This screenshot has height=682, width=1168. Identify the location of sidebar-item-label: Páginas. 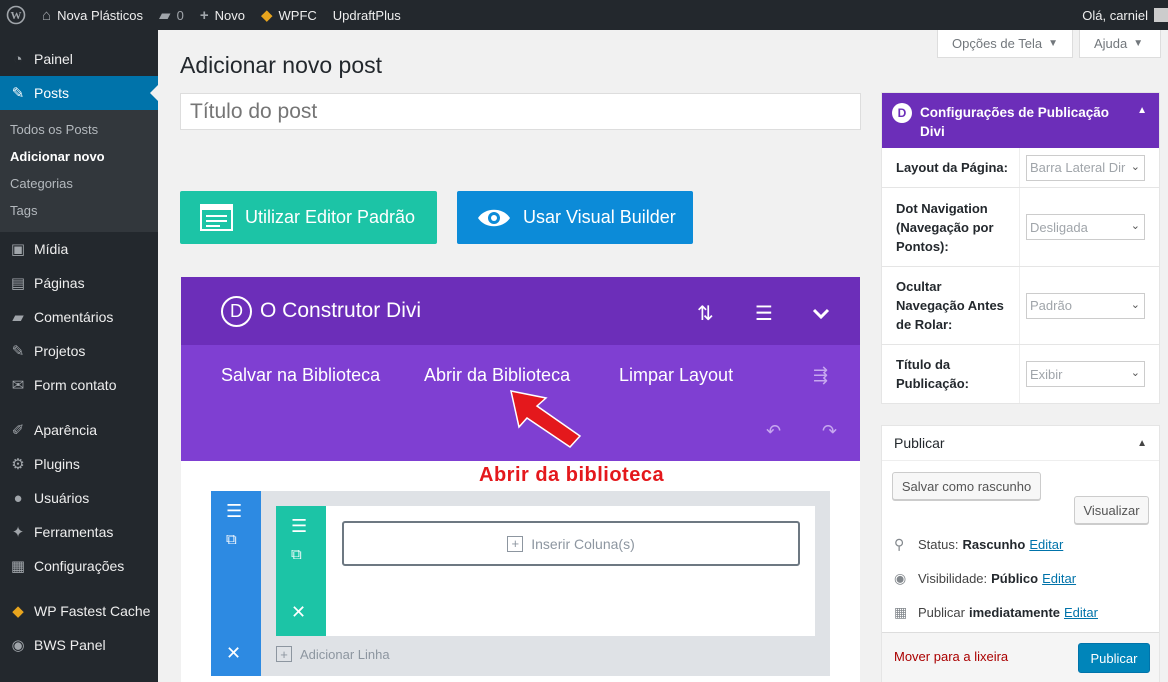
(59, 283).